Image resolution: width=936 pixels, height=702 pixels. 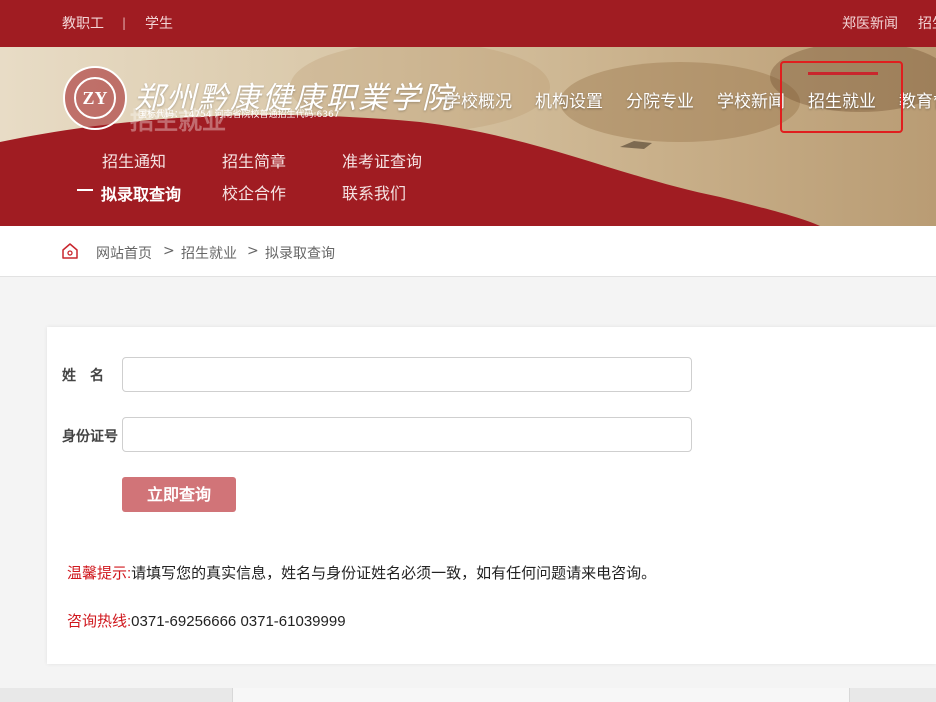 What do you see at coordinates (239, 115) in the screenshot?
I see `school-code: 国标代码：14754 河南省院校普通招生代码:6367` at bounding box center [239, 115].